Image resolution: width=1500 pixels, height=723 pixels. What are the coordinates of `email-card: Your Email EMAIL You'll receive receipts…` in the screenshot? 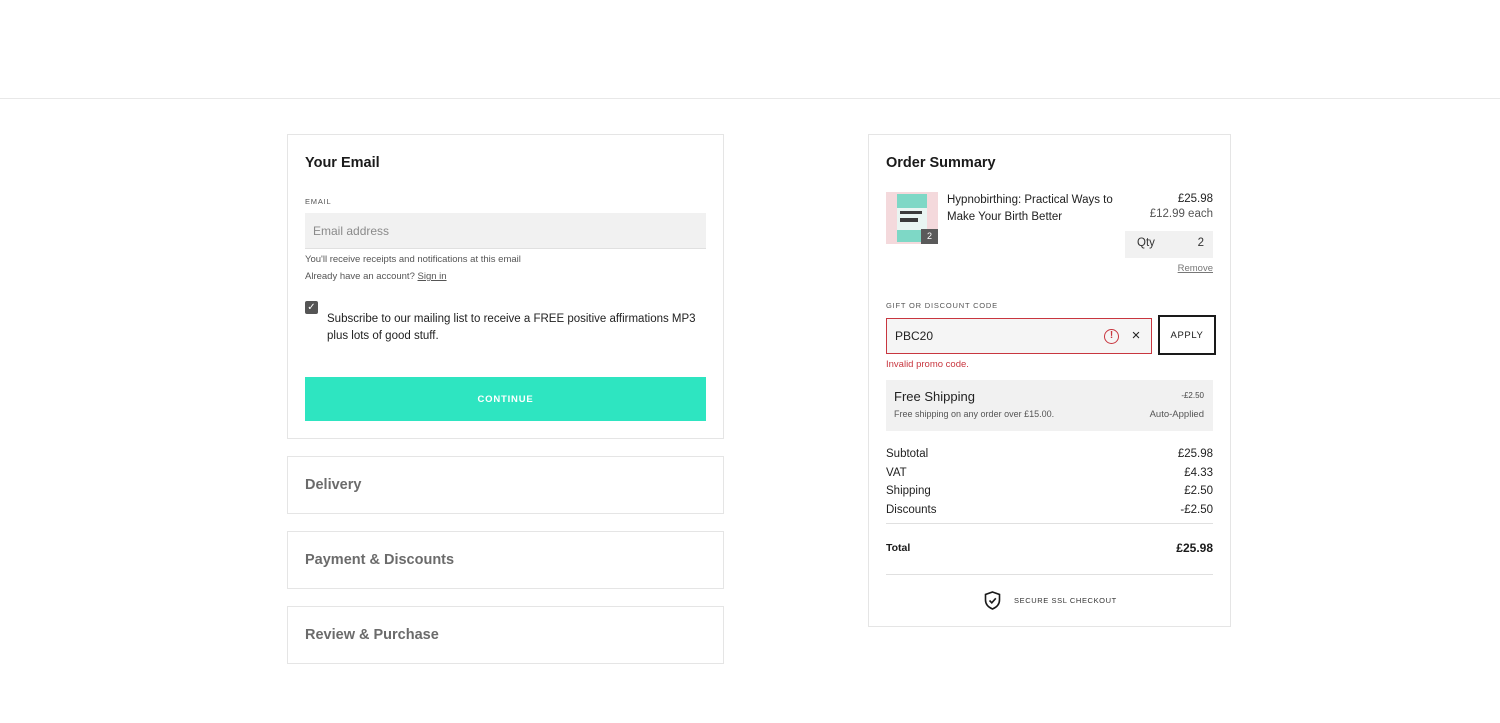 It's located at (505, 286).